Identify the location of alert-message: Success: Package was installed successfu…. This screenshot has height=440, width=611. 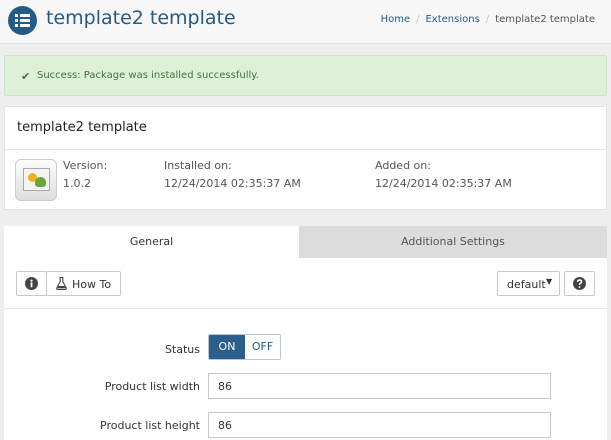
(148, 75).